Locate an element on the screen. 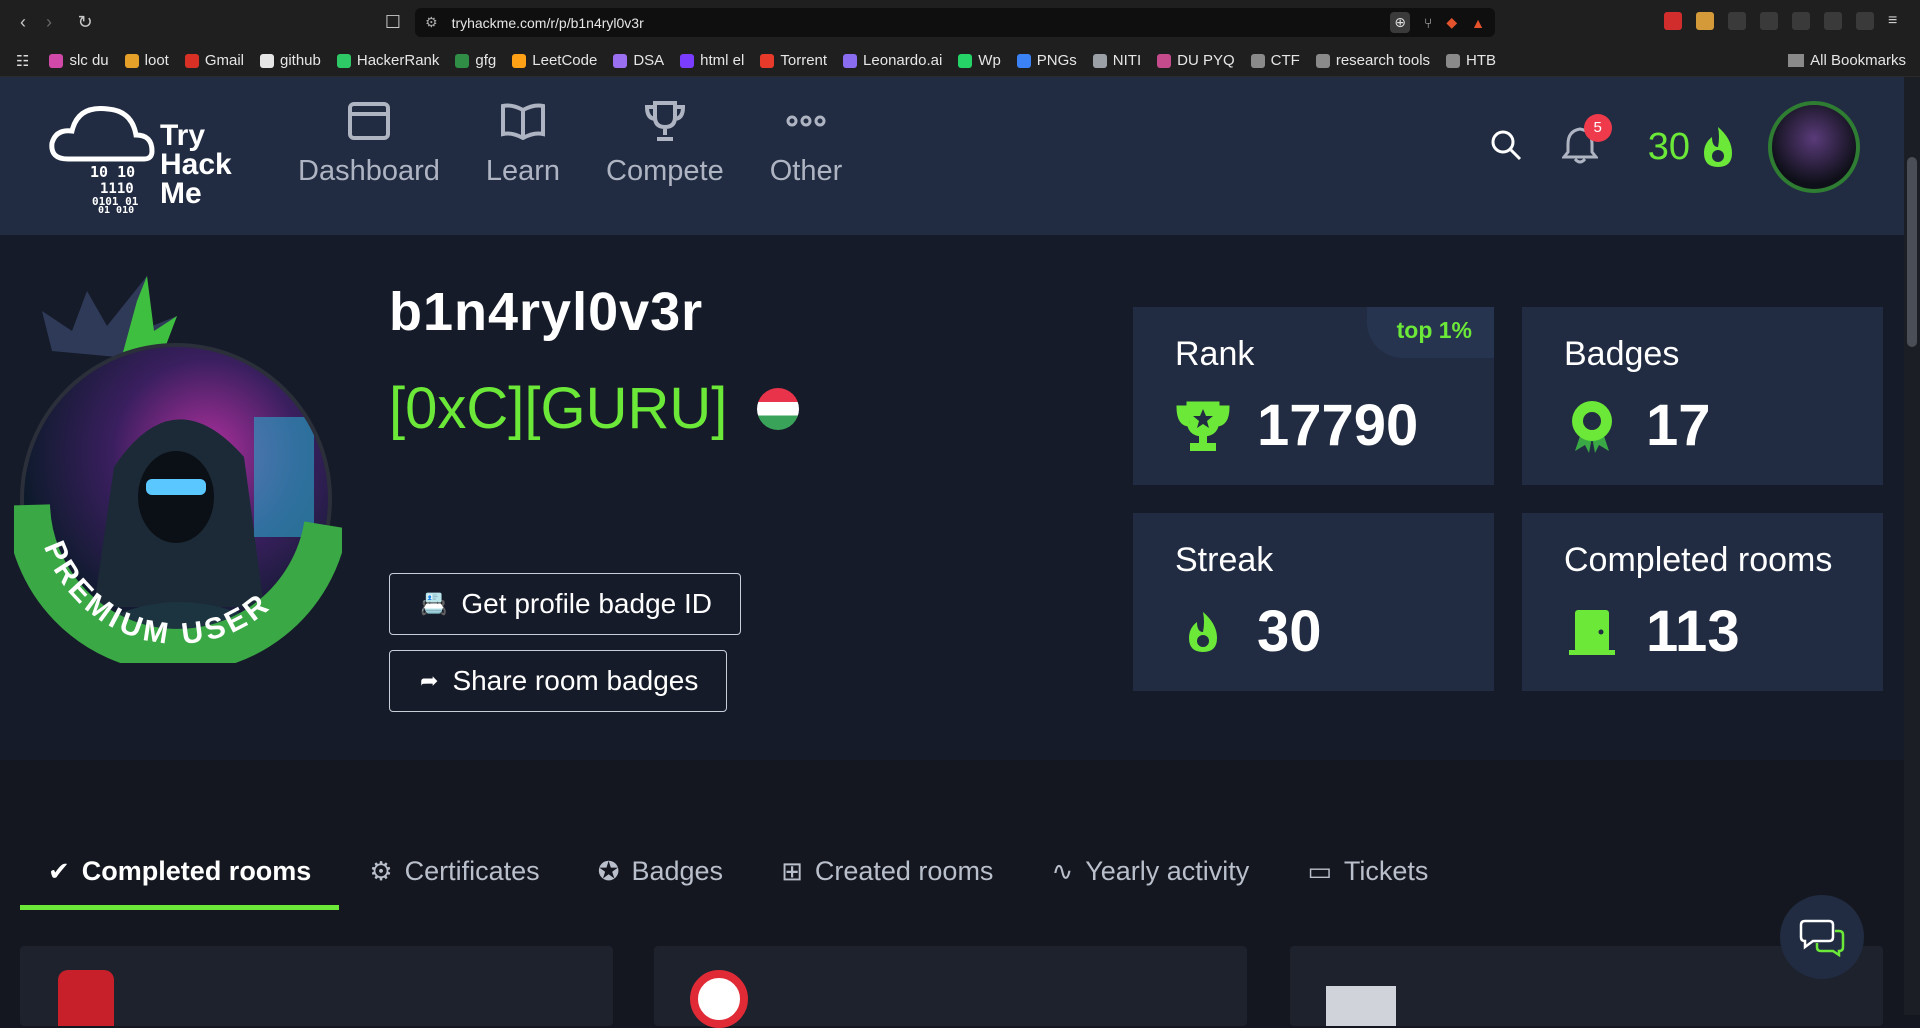 This screenshot has height=1028, width=1920. sidebar-icon is located at coordinates (1801, 21).